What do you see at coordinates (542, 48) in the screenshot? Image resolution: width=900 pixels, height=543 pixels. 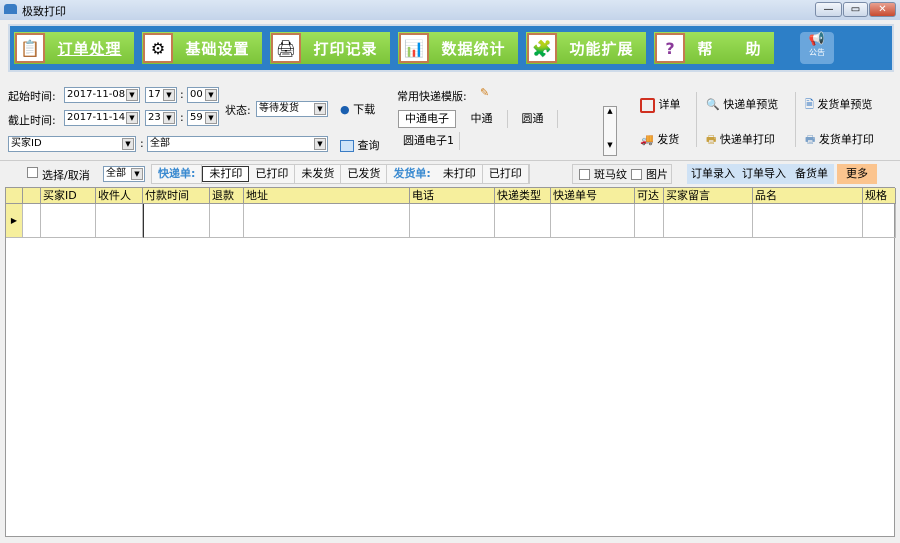 I see `extension-icon: 🧩` at bounding box center [542, 48].